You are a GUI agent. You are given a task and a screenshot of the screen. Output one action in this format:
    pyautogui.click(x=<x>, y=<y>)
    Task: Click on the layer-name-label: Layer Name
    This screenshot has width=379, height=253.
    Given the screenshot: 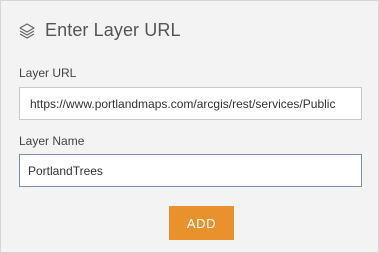 What is the action you would take?
    pyautogui.click(x=52, y=141)
    